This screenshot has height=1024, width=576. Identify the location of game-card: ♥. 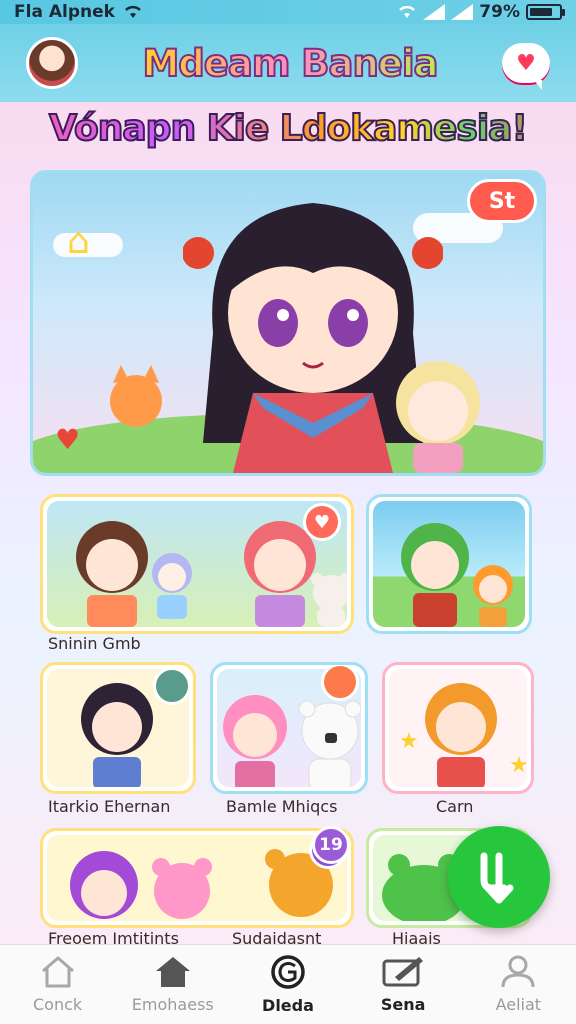
(197, 564).